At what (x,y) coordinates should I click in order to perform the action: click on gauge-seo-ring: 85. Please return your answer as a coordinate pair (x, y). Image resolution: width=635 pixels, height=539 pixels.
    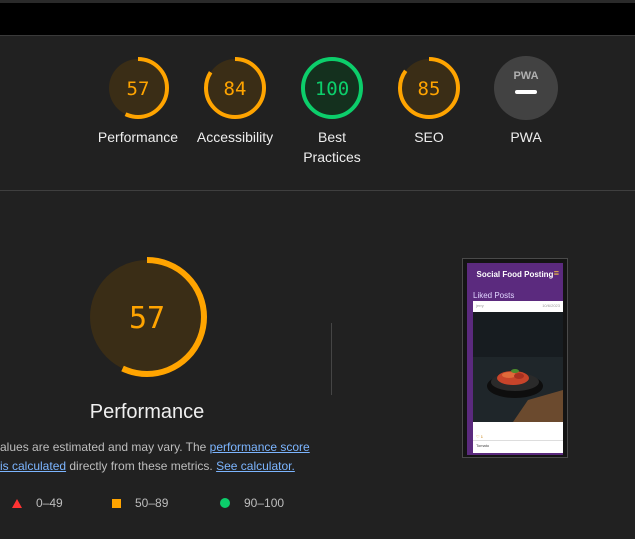
    Looking at the image, I should click on (429, 88).